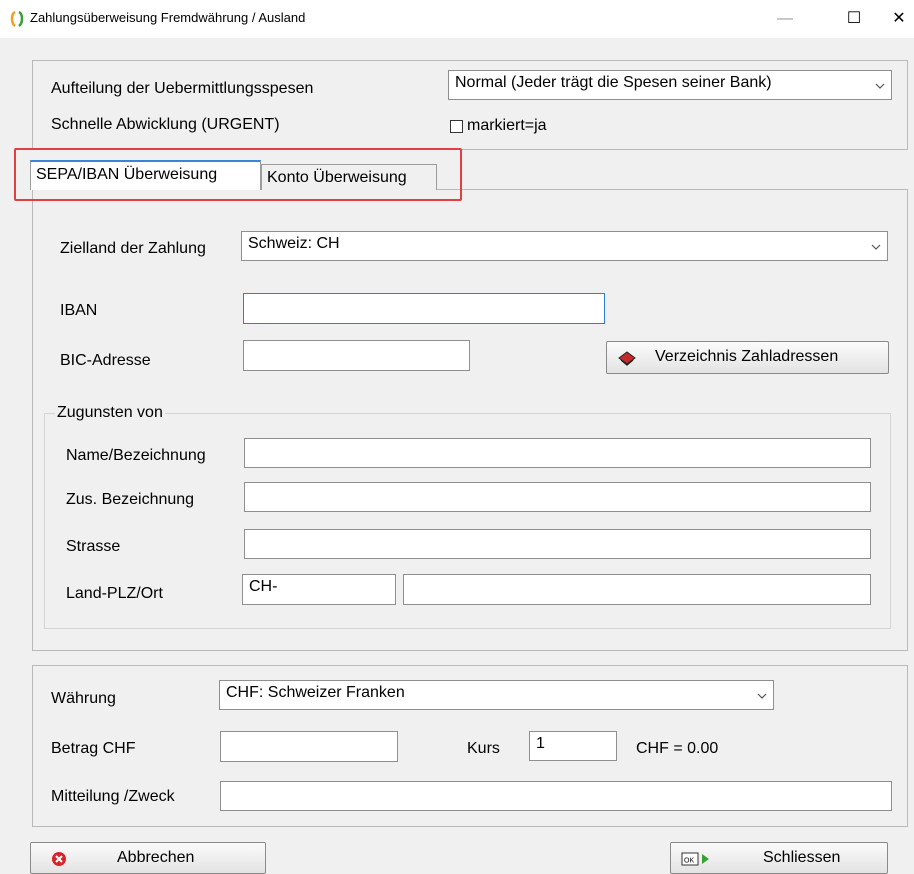  What do you see at coordinates (356, 355) in the screenshot?
I see `bic-input` at bounding box center [356, 355].